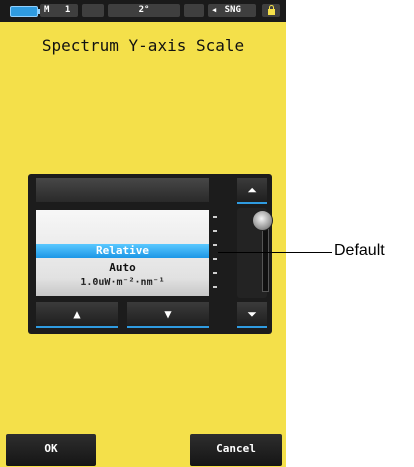 The width and height of the screenshot is (414, 467). I want to click on callout-line, so click(275, 252).